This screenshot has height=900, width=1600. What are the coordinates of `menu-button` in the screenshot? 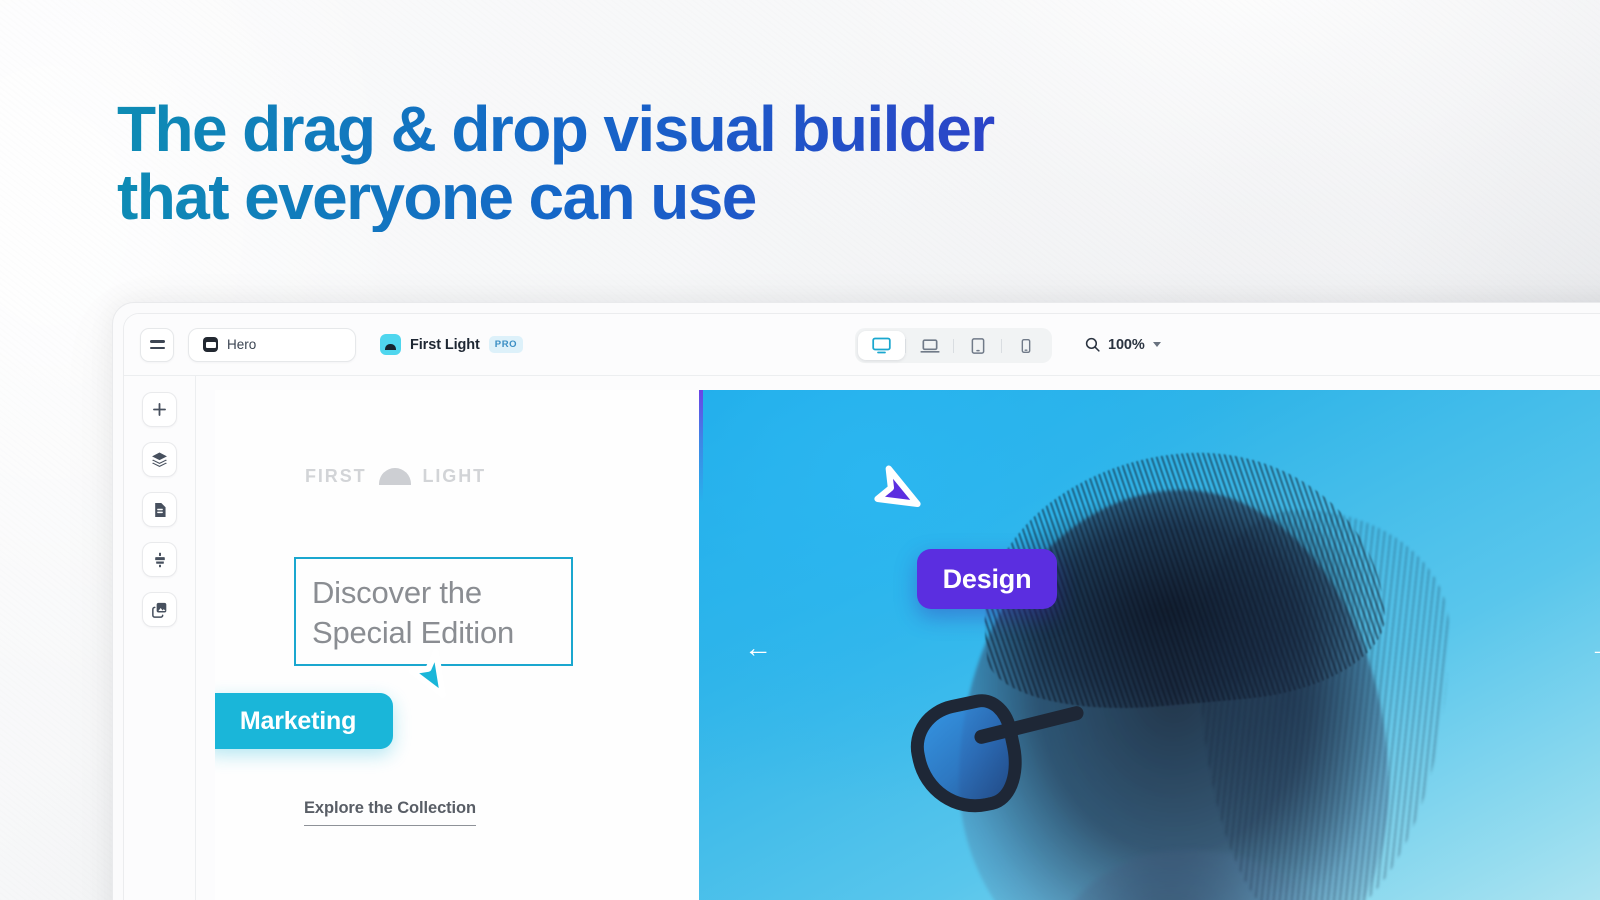 It's located at (157, 344).